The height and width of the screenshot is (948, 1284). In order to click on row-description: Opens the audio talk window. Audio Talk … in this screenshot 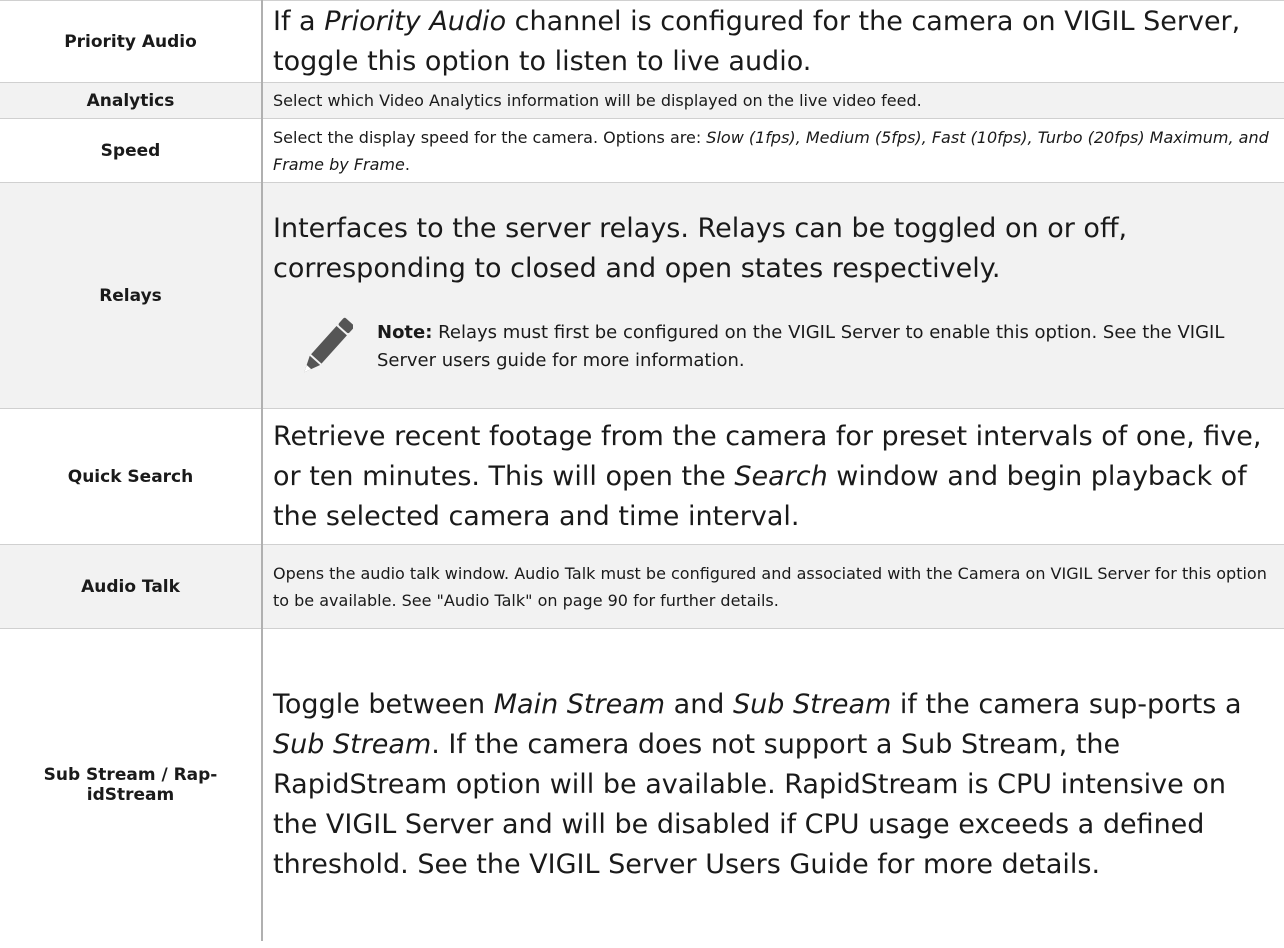, I will do `click(773, 586)`.